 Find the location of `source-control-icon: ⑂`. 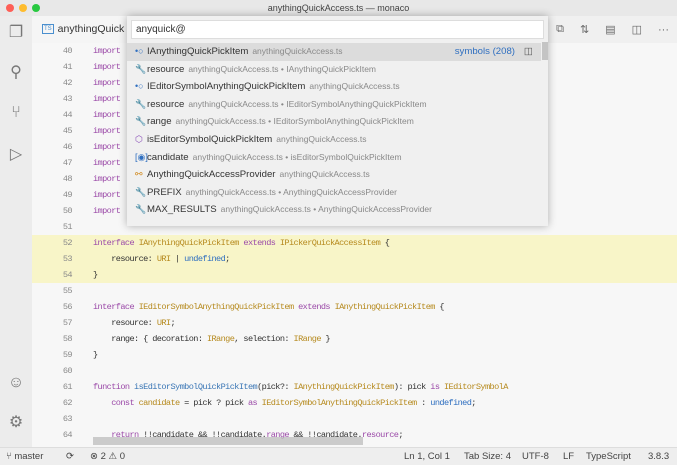

source-control-icon: ⑂ is located at coordinates (16, 113).